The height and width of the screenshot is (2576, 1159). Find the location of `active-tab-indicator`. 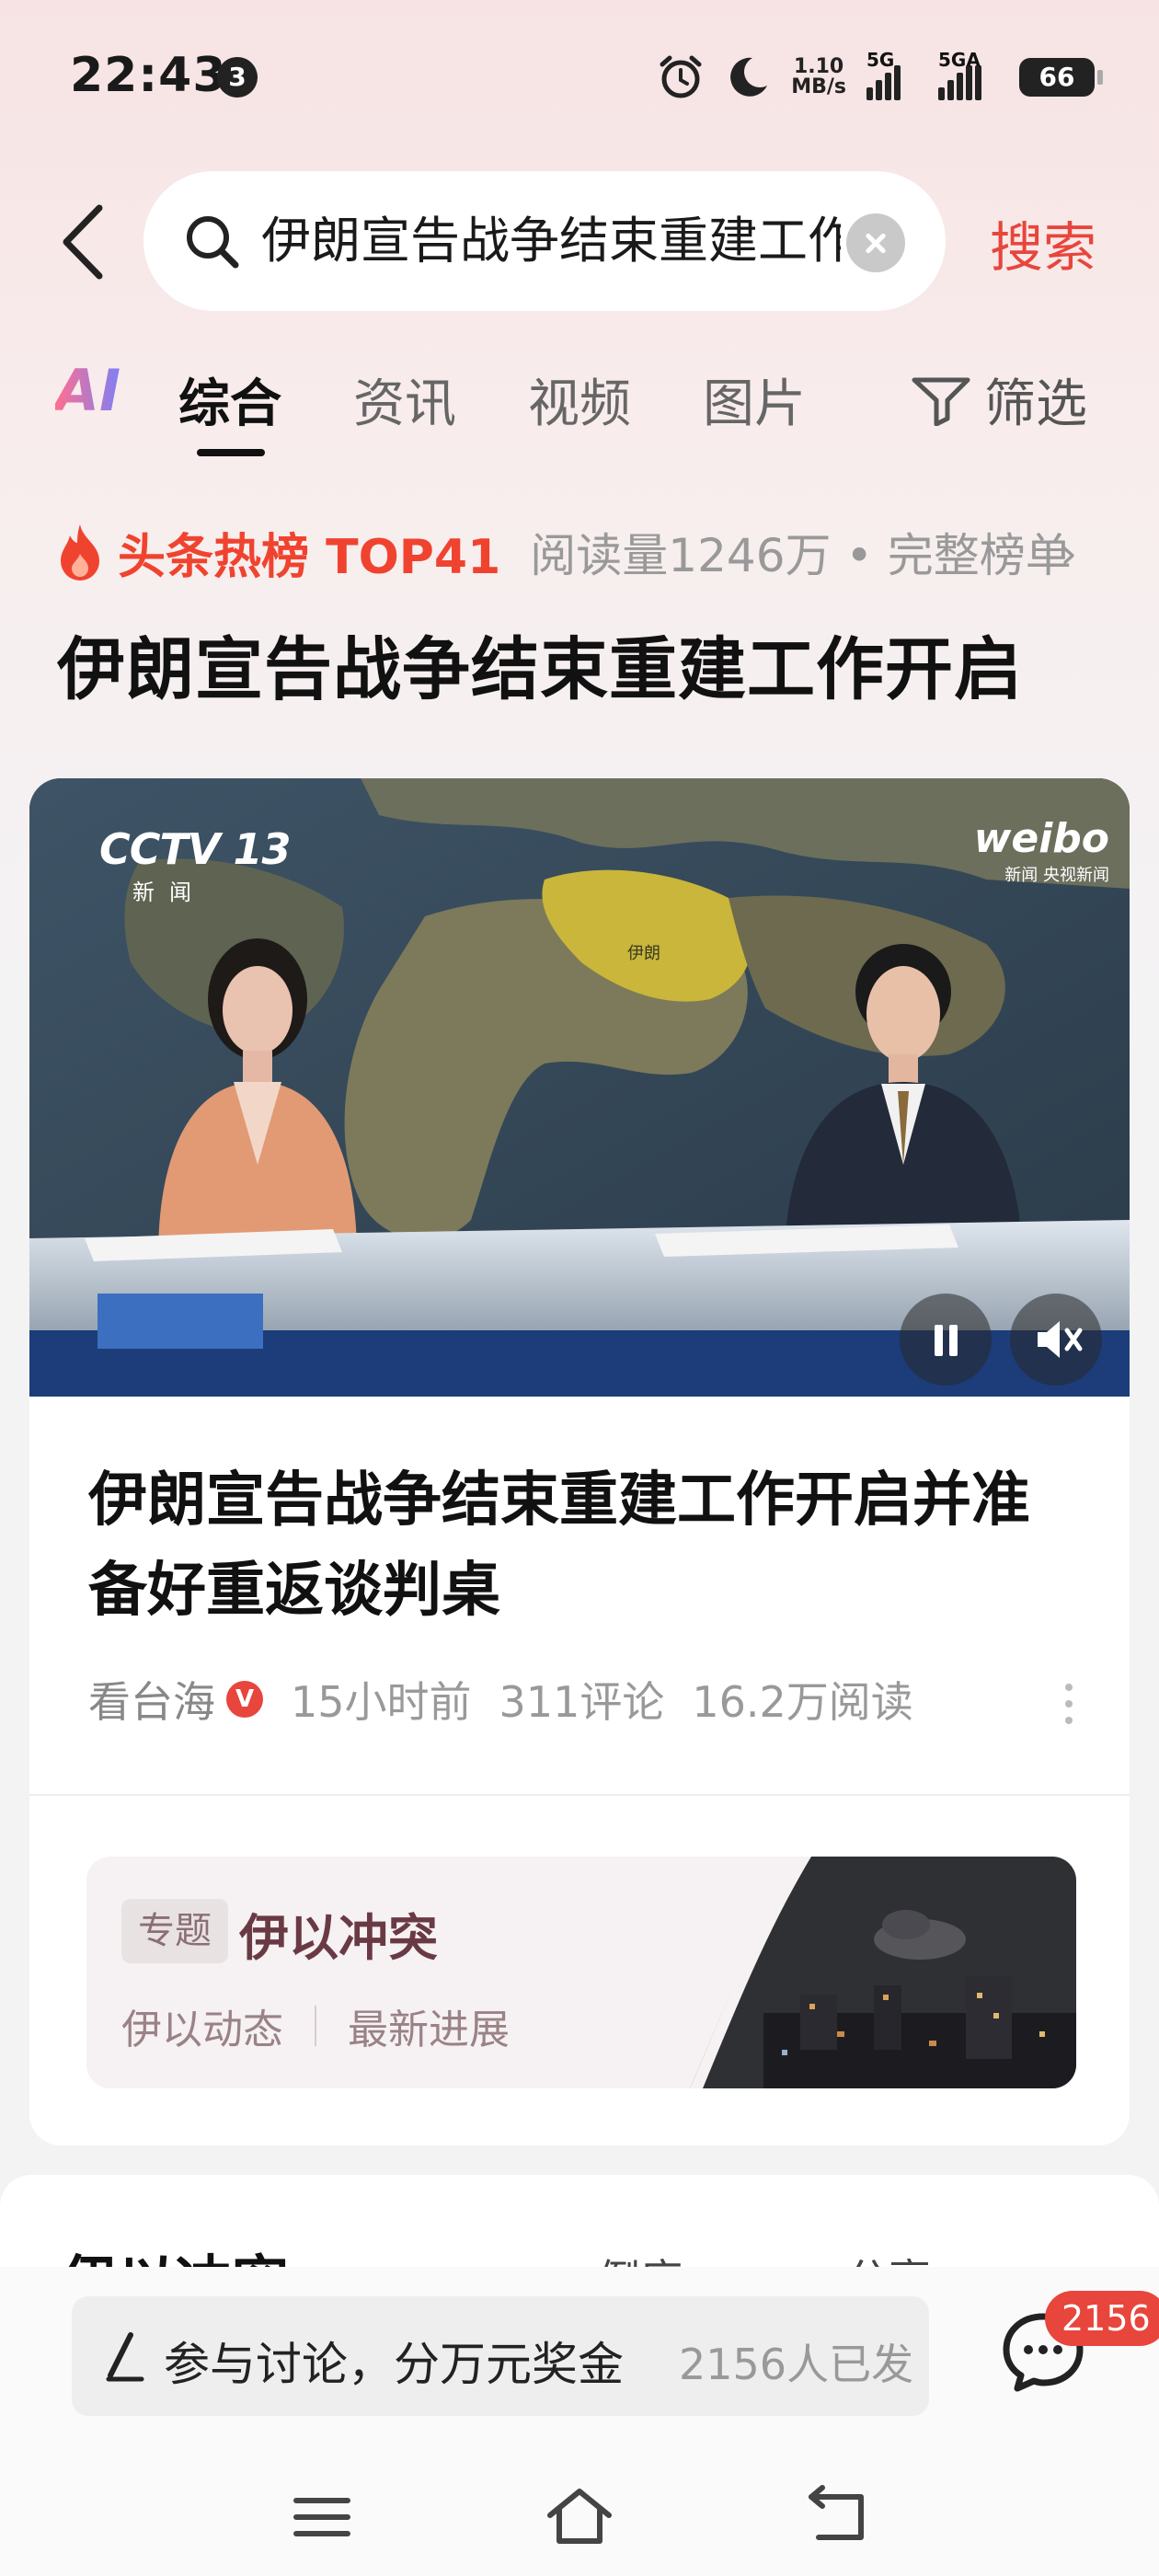

active-tab-indicator is located at coordinates (231, 452).